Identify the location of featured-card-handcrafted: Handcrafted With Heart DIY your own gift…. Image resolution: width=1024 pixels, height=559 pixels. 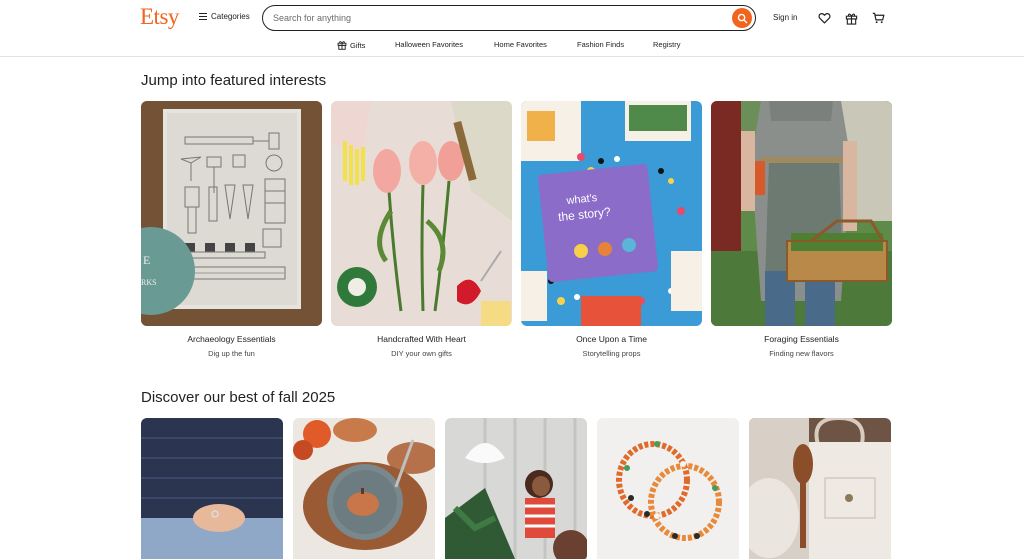
(421, 229).